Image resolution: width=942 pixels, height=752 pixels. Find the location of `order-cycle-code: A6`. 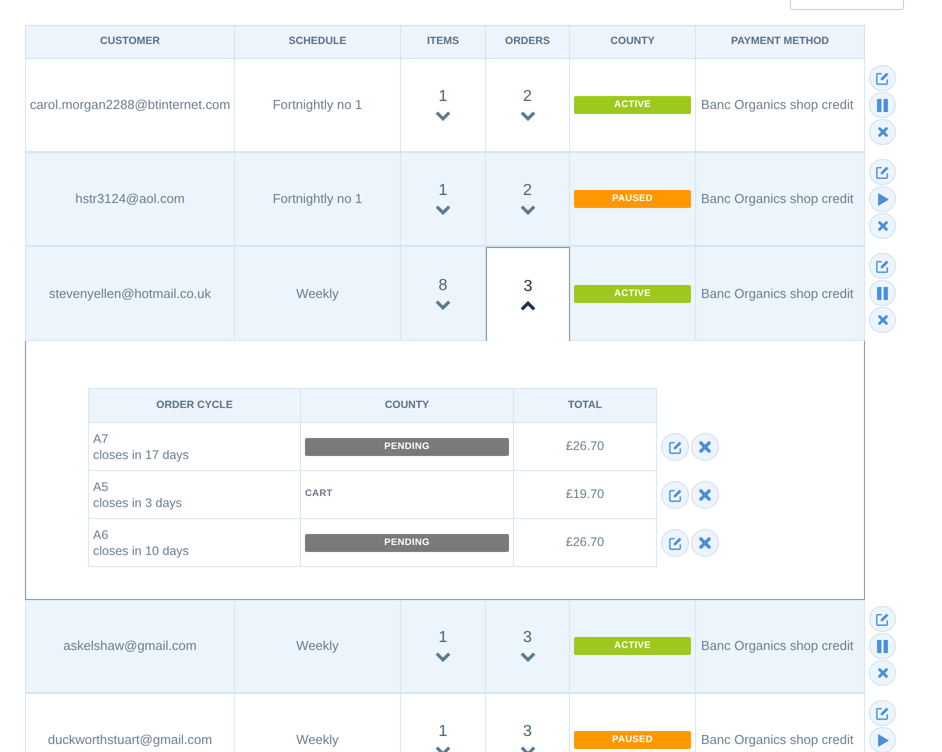

order-cycle-code: A6 is located at coordinates (101, 534).